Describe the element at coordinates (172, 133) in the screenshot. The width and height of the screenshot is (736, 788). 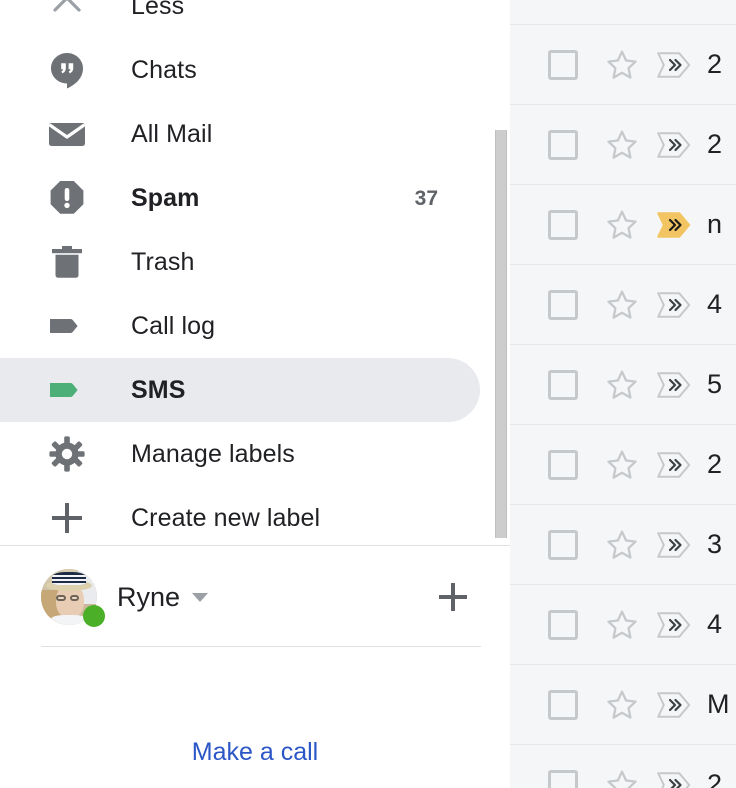
I see `sidebar-item-label: All Mail` at that location.